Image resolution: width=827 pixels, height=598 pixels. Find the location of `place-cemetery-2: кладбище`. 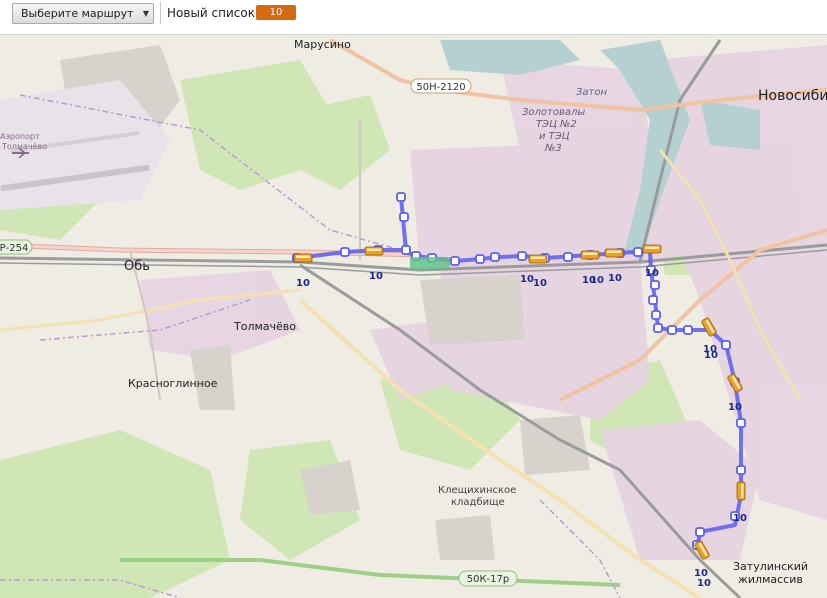

place-cemetery-2: кладбище is located at coordinates (478, 502).